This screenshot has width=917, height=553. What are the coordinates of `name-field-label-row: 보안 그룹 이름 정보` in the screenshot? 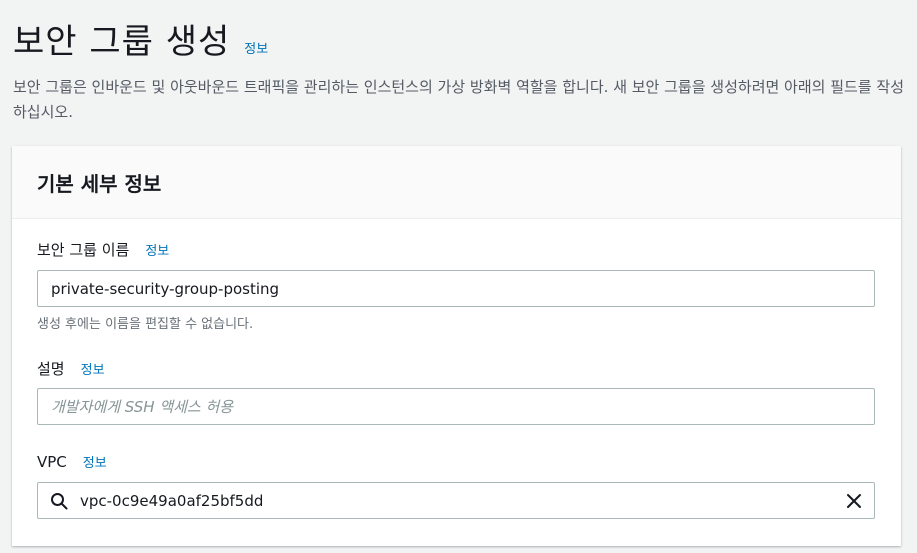 It's located at (103, 249).